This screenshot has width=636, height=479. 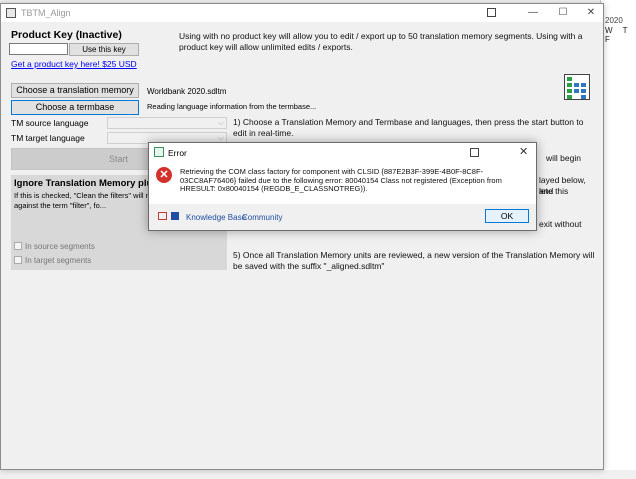 I want to click on use-key-button: Use this key, so click(x=104, y=49).